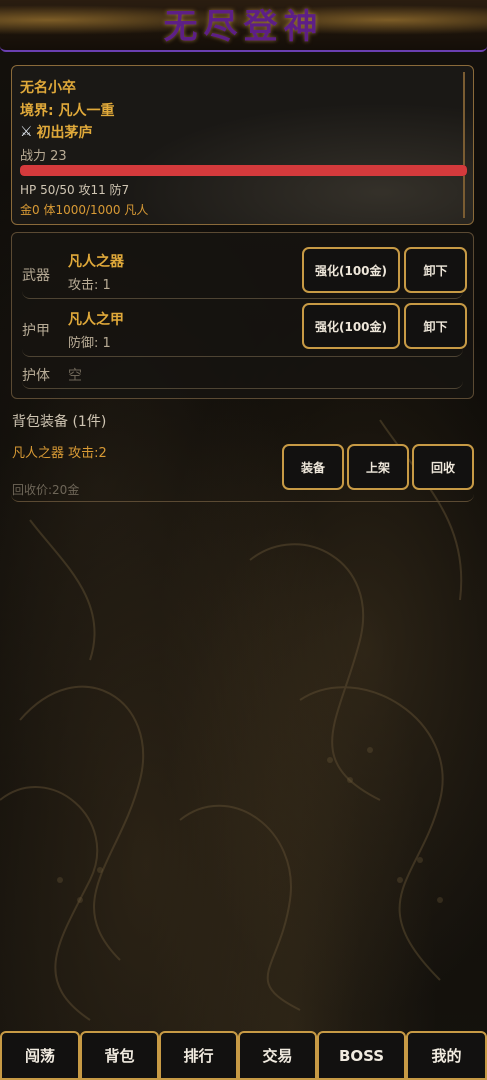 Image resolution: width=487 pixels, height=1080 pixels. I want to click on unequip-armor-button: 卸下, so click(435, 326).